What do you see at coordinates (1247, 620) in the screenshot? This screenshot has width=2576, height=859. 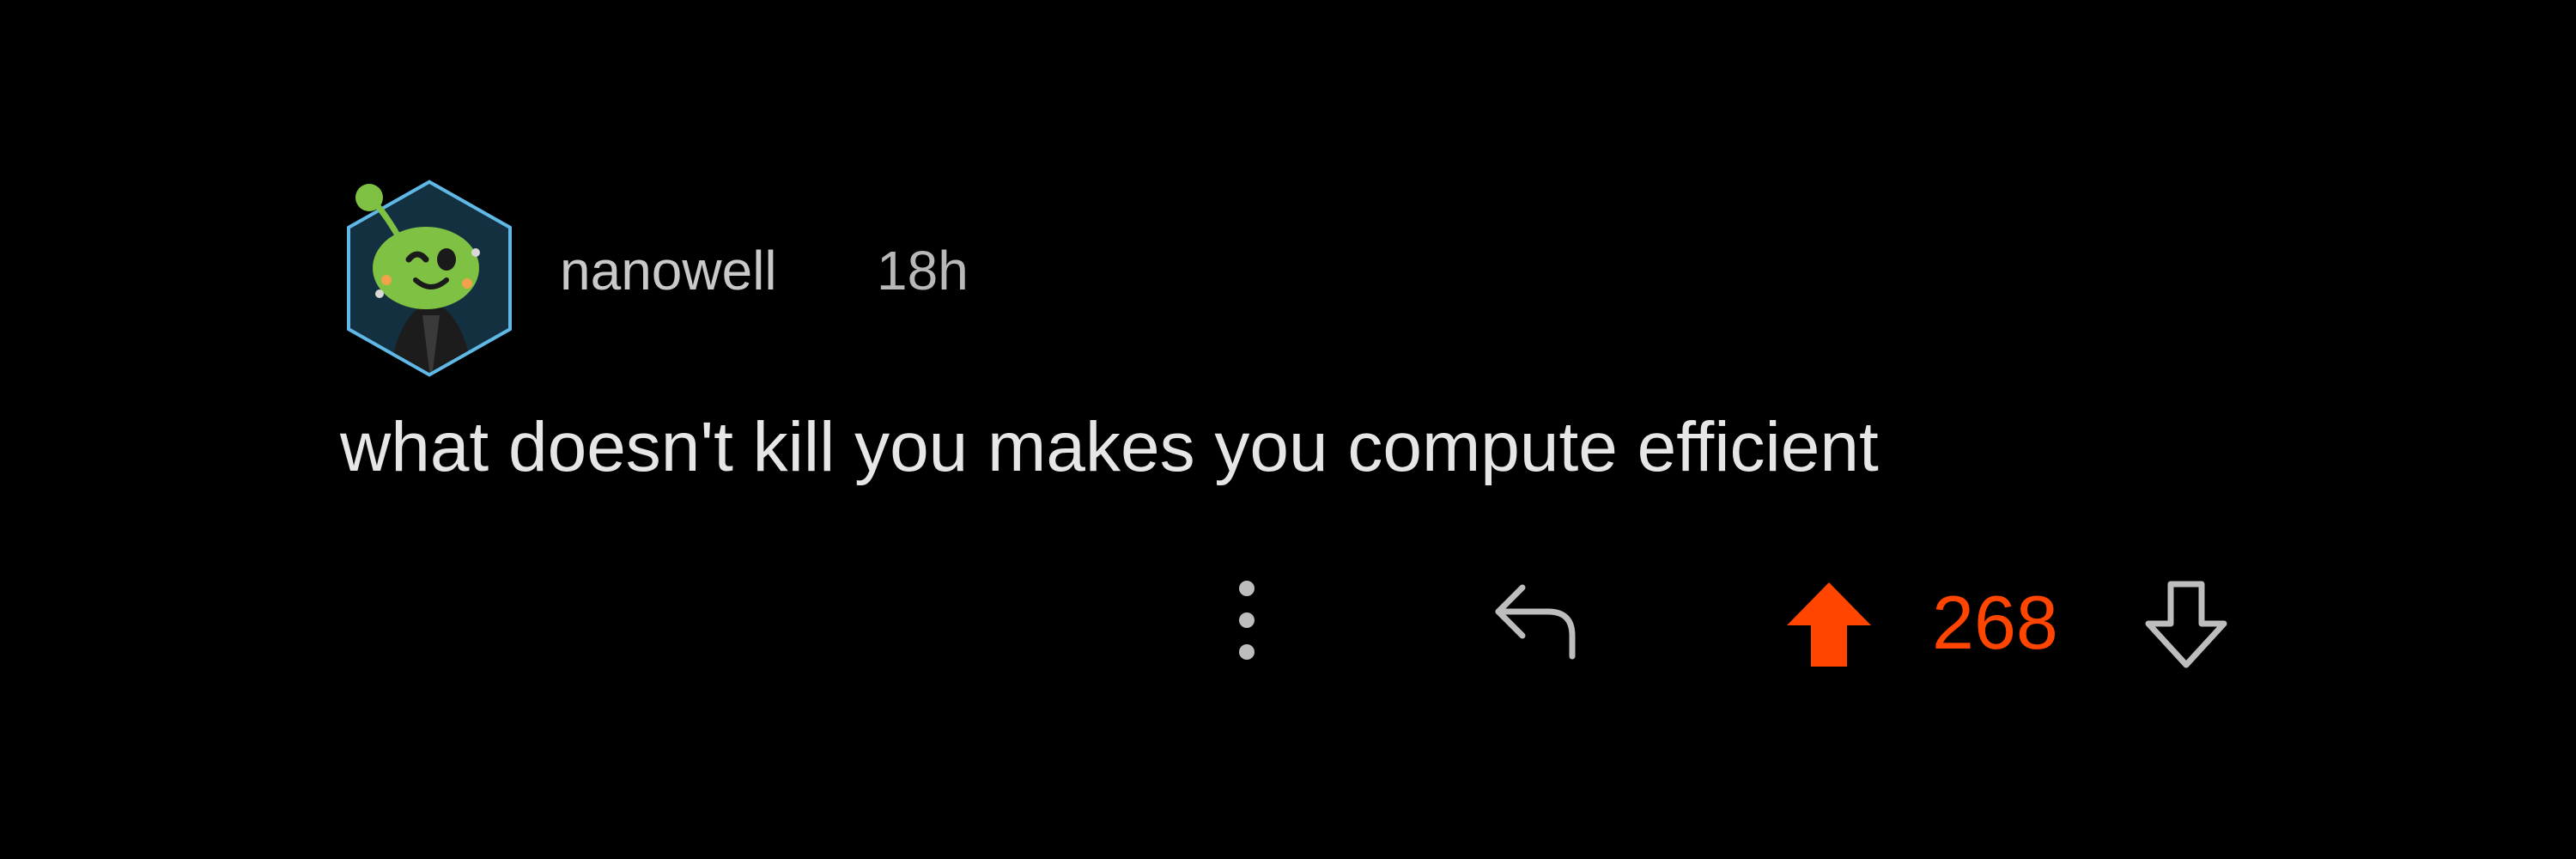 I see `more-vertical-icon` at bounding box center [1247, 620].